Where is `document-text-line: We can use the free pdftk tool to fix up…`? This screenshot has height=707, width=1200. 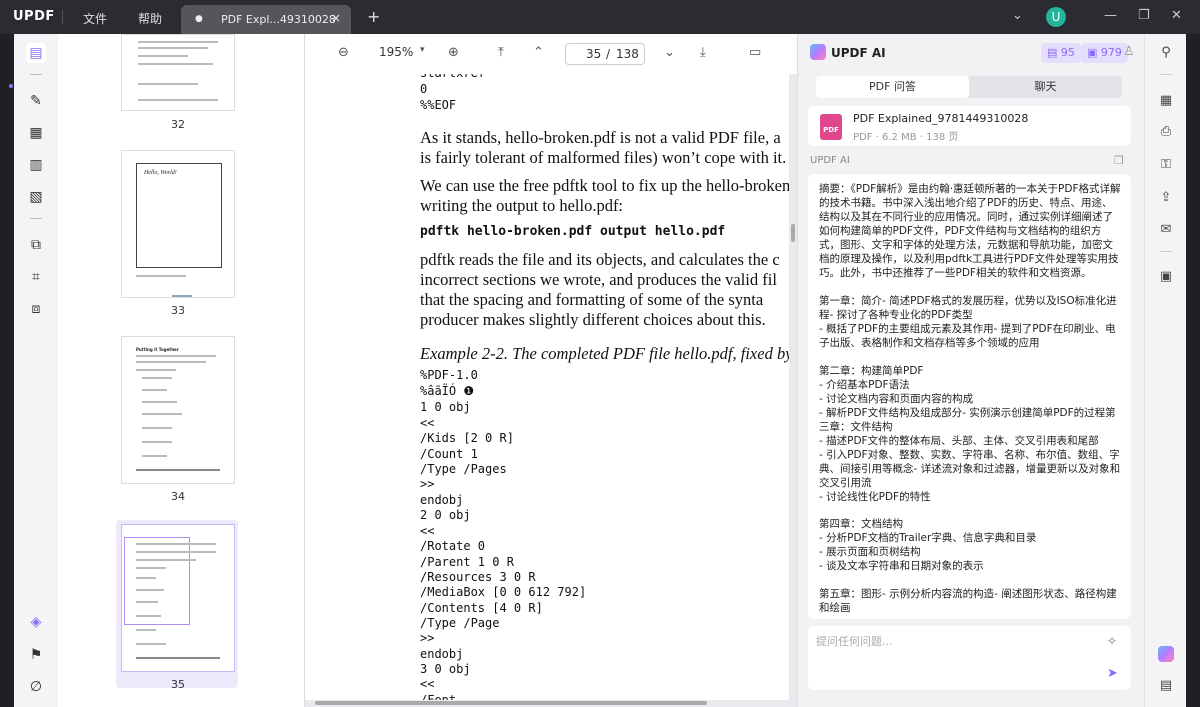
document-text-line: We can use the free pdftk tool to fix up… is located at coordinates (604, 185).